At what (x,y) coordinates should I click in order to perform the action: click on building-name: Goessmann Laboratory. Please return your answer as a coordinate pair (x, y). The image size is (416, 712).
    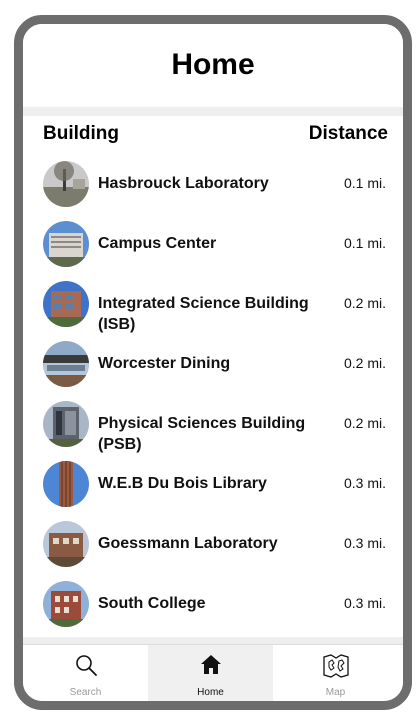
    Looking at the image, I should click on (188, 543).